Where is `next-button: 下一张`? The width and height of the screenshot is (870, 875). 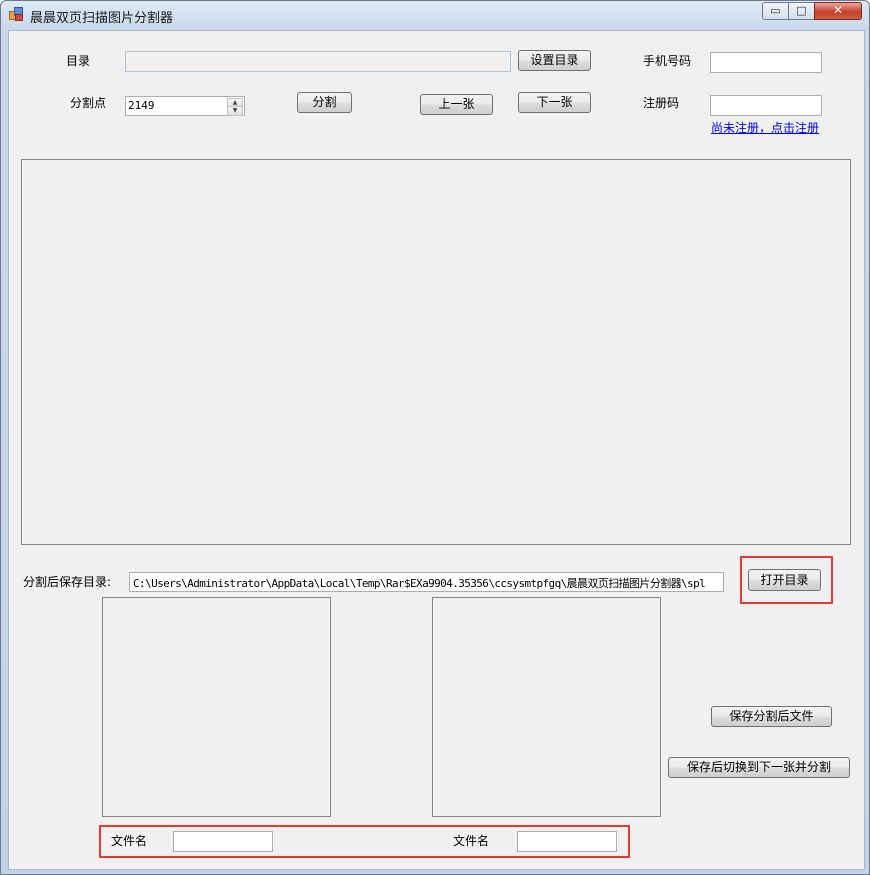 next-button: 下一张 is located at coordinates (554, 102).